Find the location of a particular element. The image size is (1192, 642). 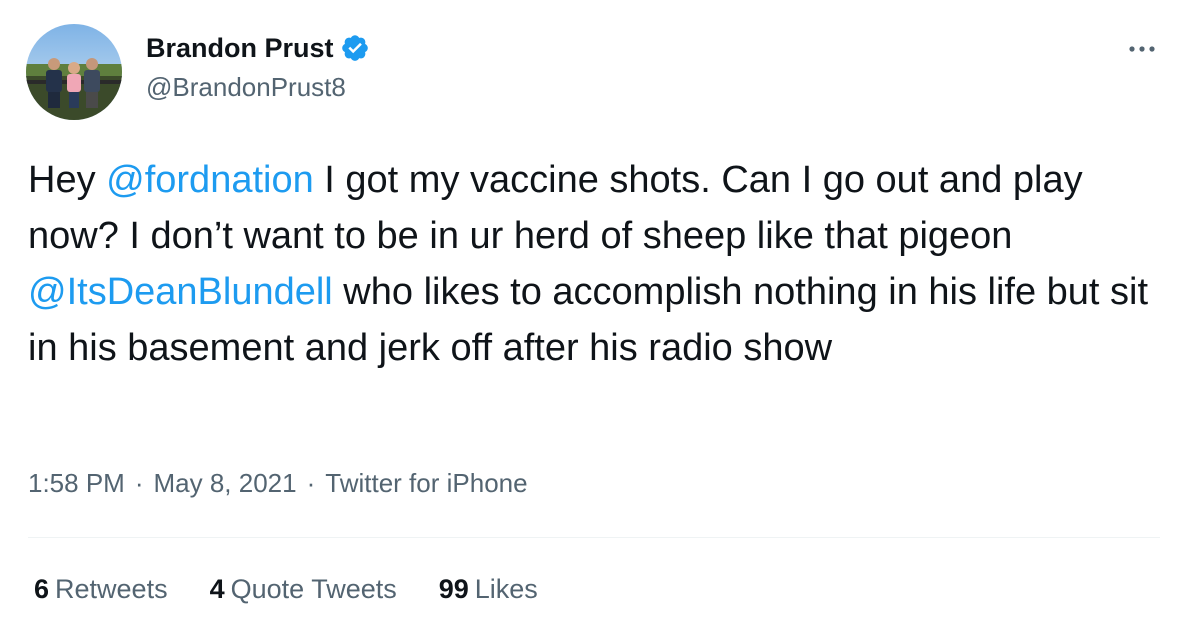

quote-tweets-stat: 4 Quote Tweets is located at coordinates (303, 589).